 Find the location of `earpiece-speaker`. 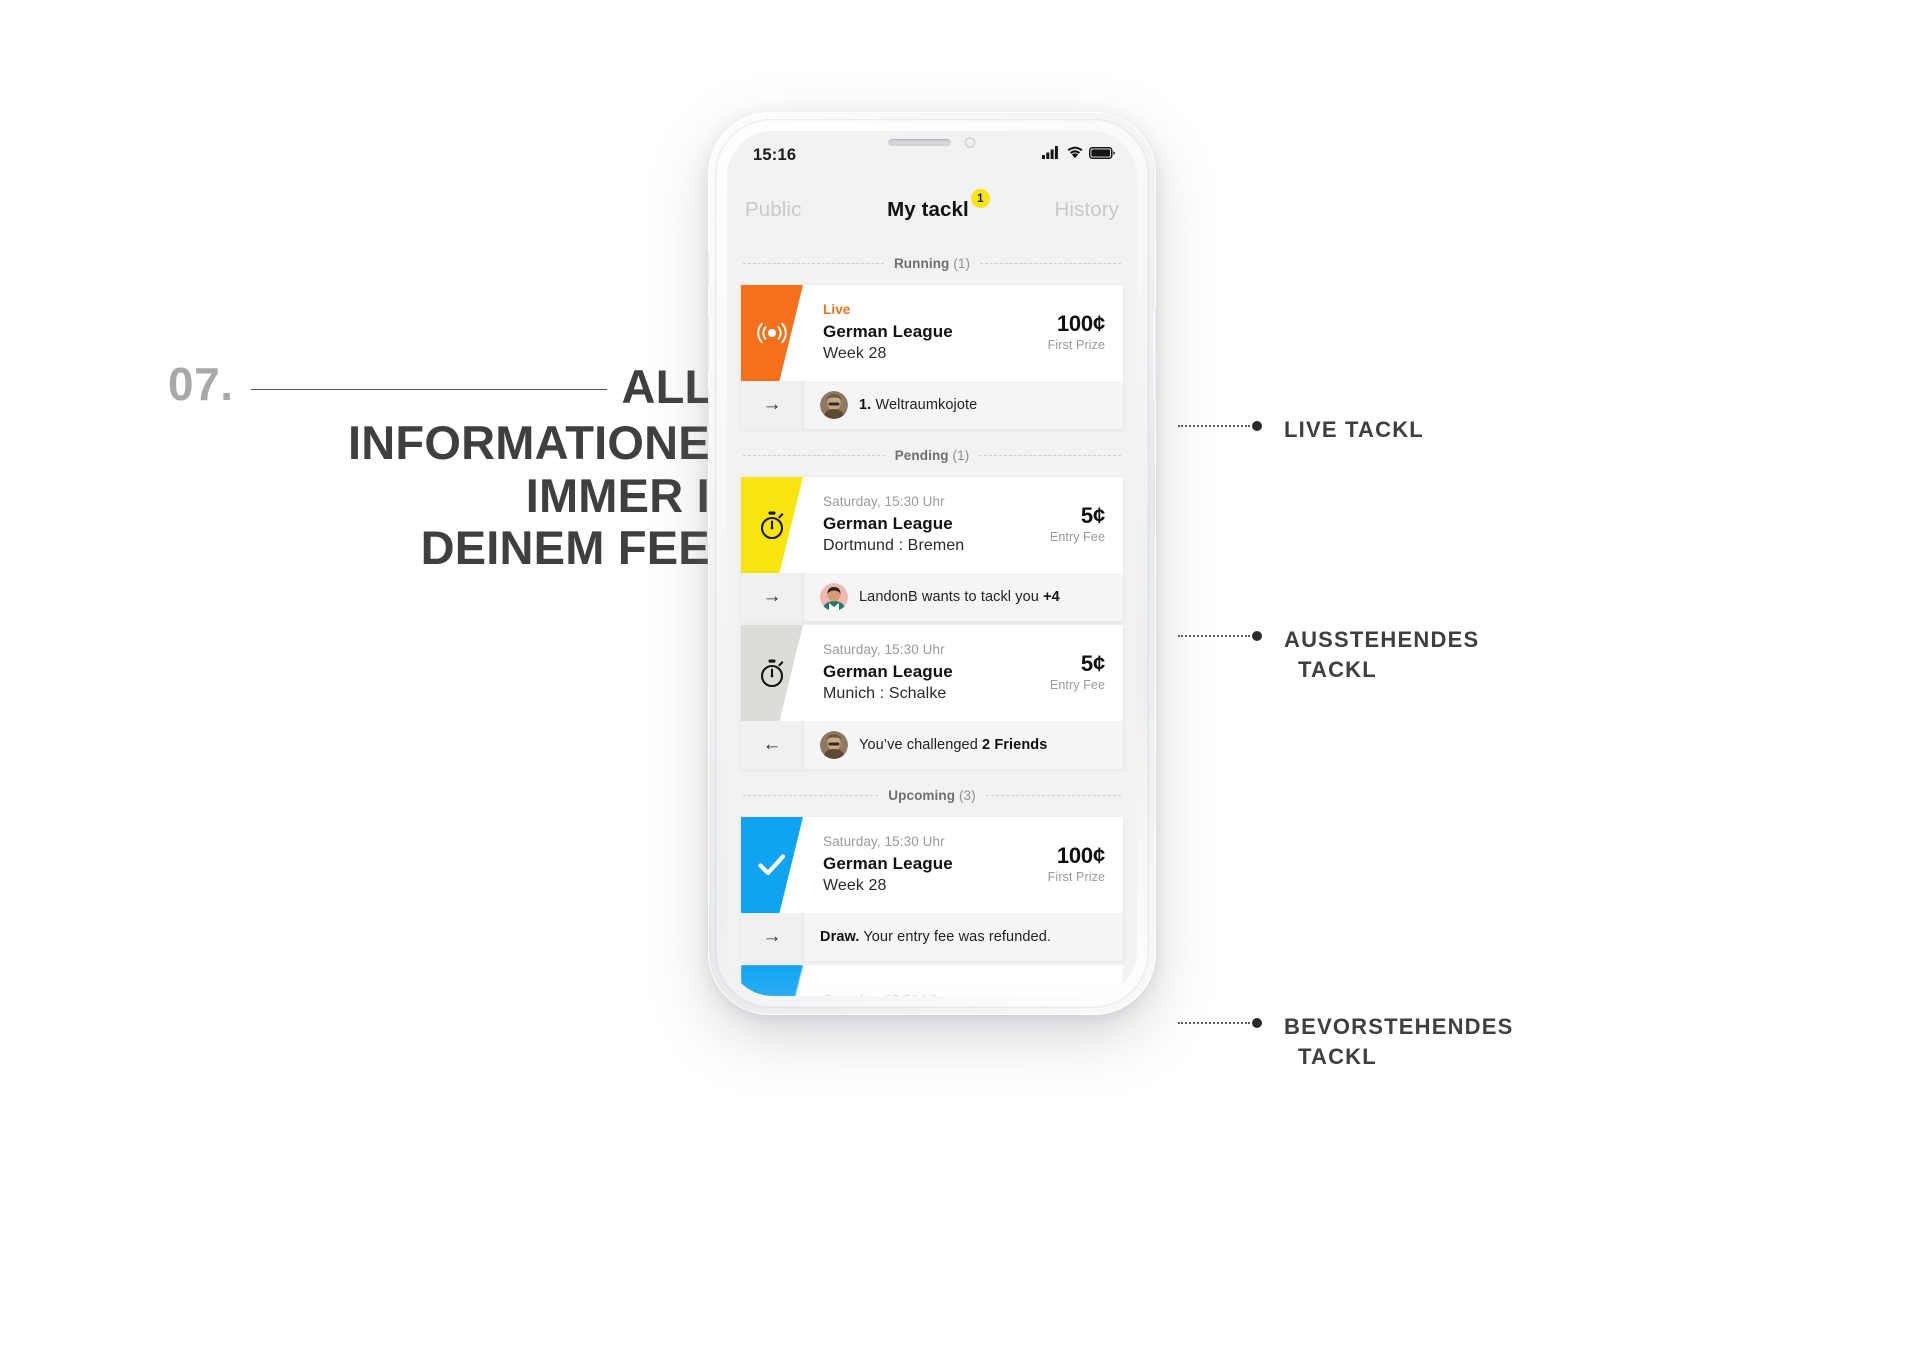

earpiece-speaker is located at coordinates (919, 142).